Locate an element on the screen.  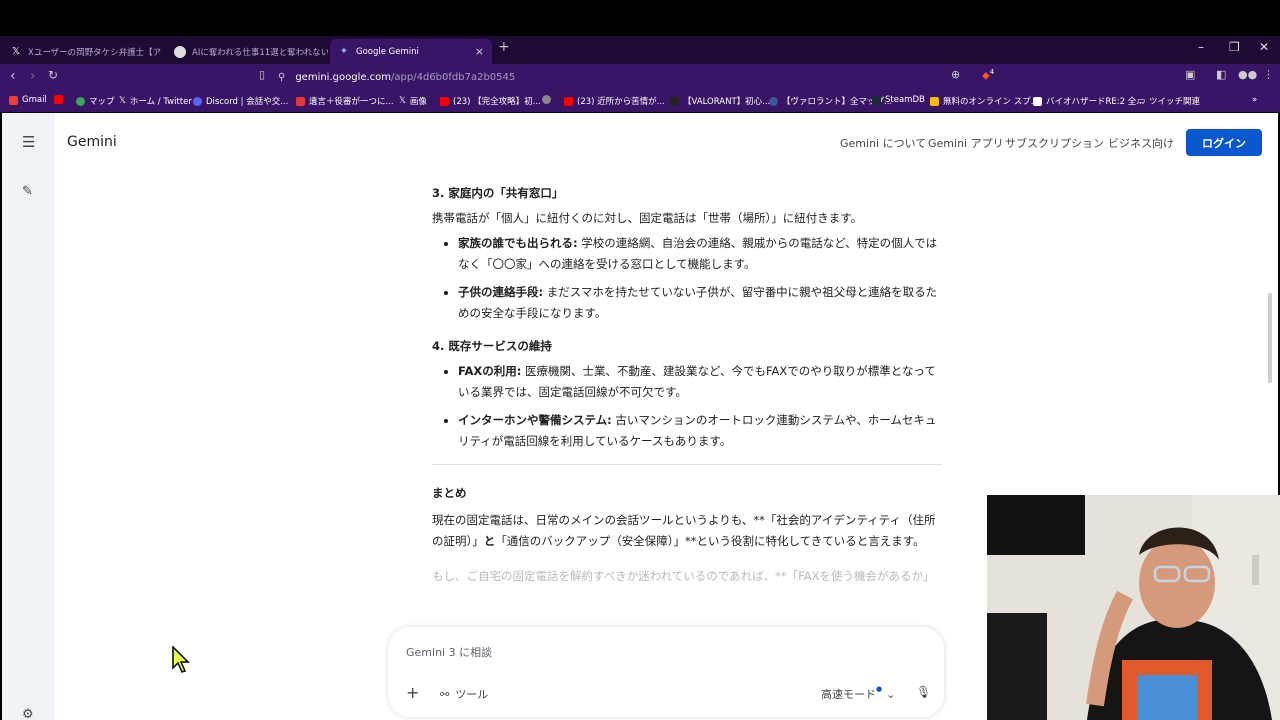
scrollbar is located at coordinates (1270, 338).